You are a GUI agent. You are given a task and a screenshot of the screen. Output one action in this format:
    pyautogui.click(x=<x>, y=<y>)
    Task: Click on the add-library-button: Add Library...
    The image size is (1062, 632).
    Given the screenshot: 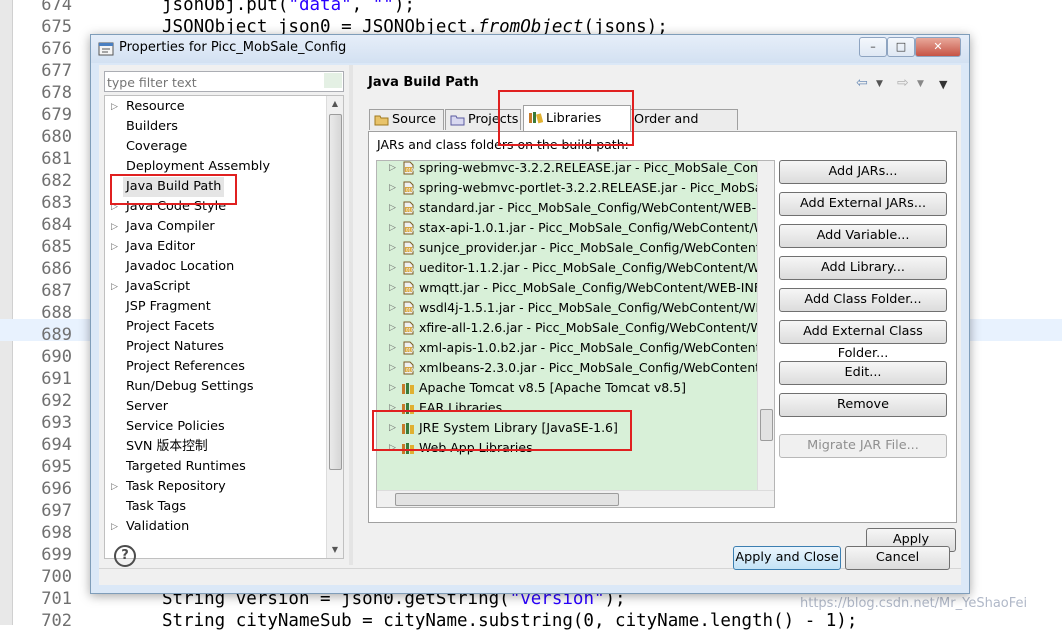 What is the action you would take?
    pyautogui.click(x=863, y=268)
    